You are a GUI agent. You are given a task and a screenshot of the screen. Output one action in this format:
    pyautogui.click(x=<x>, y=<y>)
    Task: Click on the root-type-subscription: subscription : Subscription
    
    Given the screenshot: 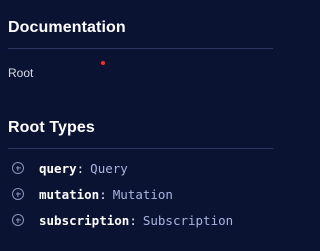 What is the action you would take?
    pyautogui.click(x=122, y=220)
    